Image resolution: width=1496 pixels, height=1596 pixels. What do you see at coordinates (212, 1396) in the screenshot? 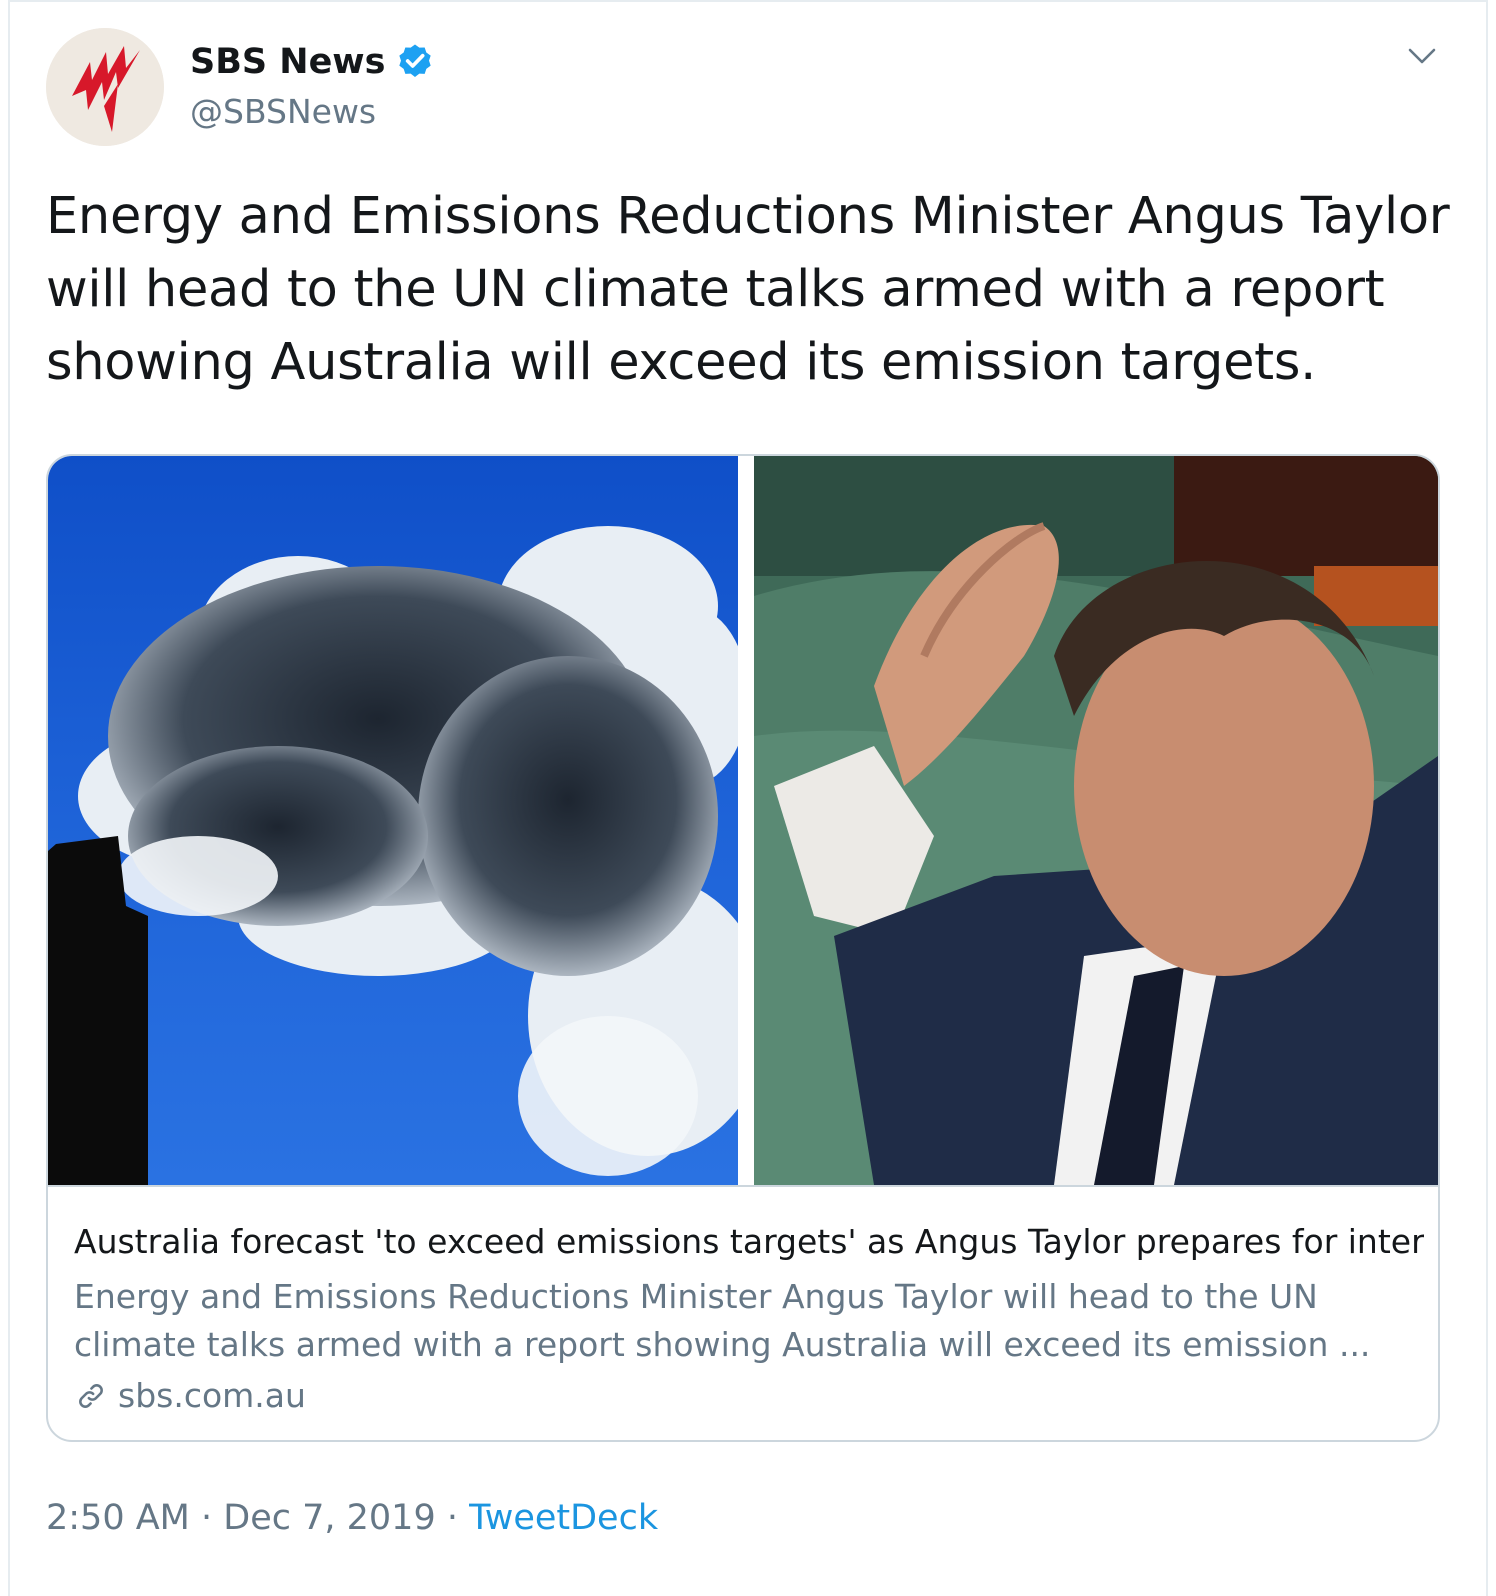
I see `card-domain-text: sbs.com.au` at bounding box center [212, 1396].